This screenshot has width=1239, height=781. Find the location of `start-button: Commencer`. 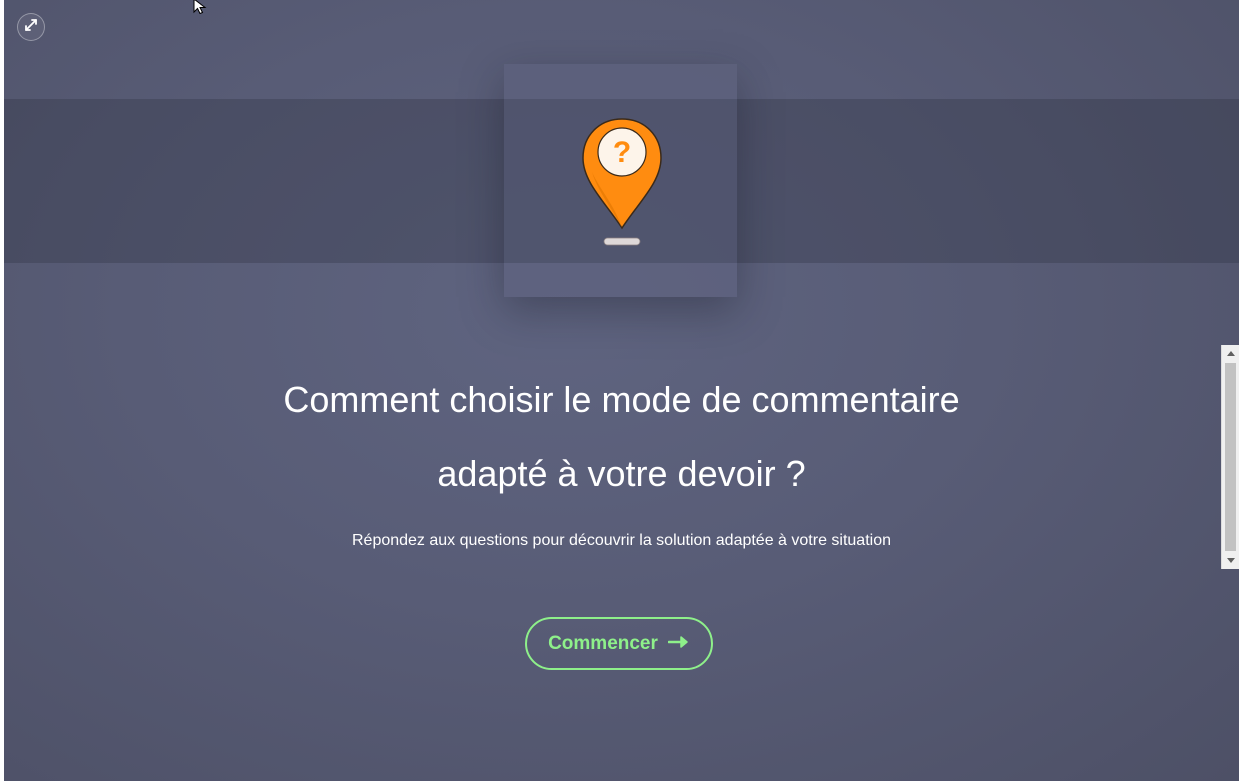

start-button: Commencer is located at coordinates (619, 643).